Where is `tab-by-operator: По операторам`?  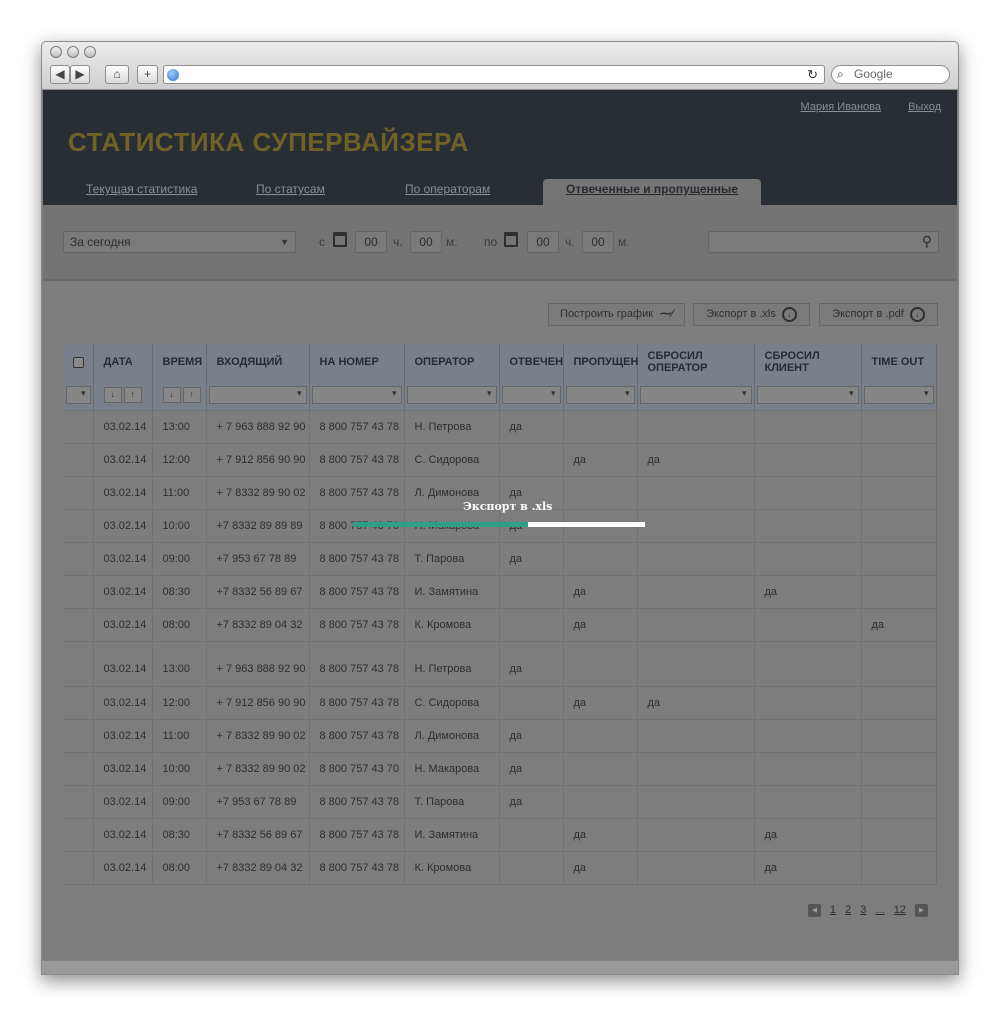 tab-by-operator: По операторам is located at coordinates (447, 189).